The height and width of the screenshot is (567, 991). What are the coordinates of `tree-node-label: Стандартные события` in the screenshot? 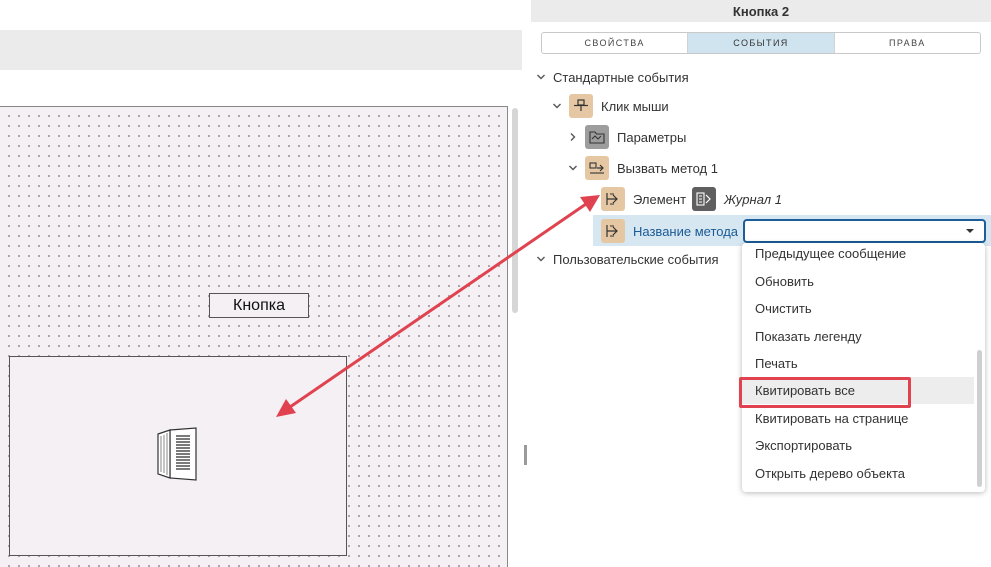 It's located at (621, 77).